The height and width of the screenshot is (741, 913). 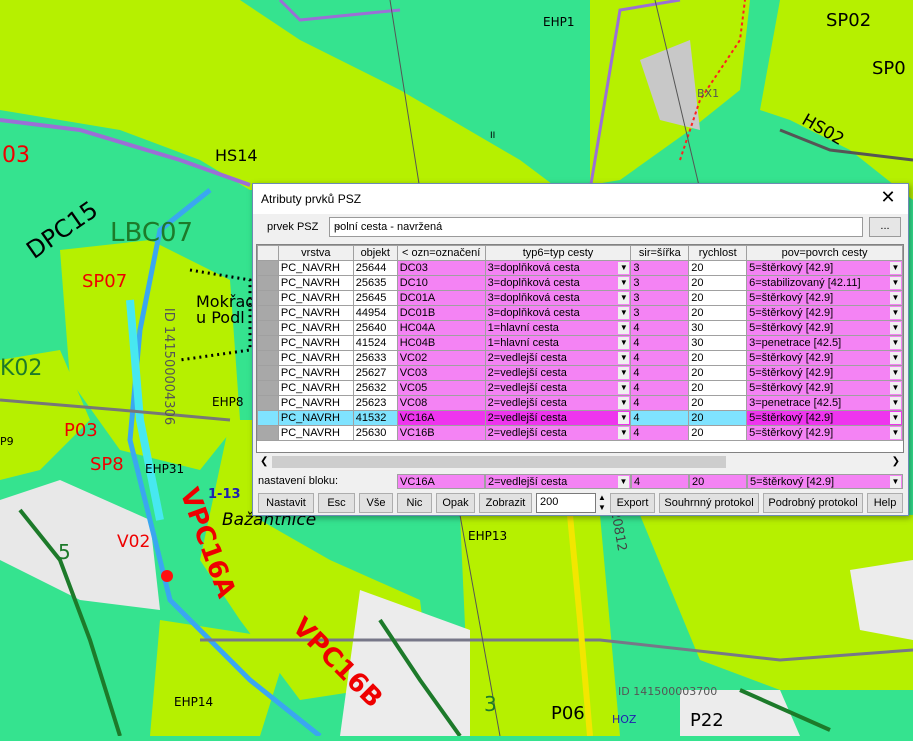 What do you see at coordinates (602, 508) in the screenshot?
I see `stepper-down-icon: ▼` at bounding box center [602, 508].